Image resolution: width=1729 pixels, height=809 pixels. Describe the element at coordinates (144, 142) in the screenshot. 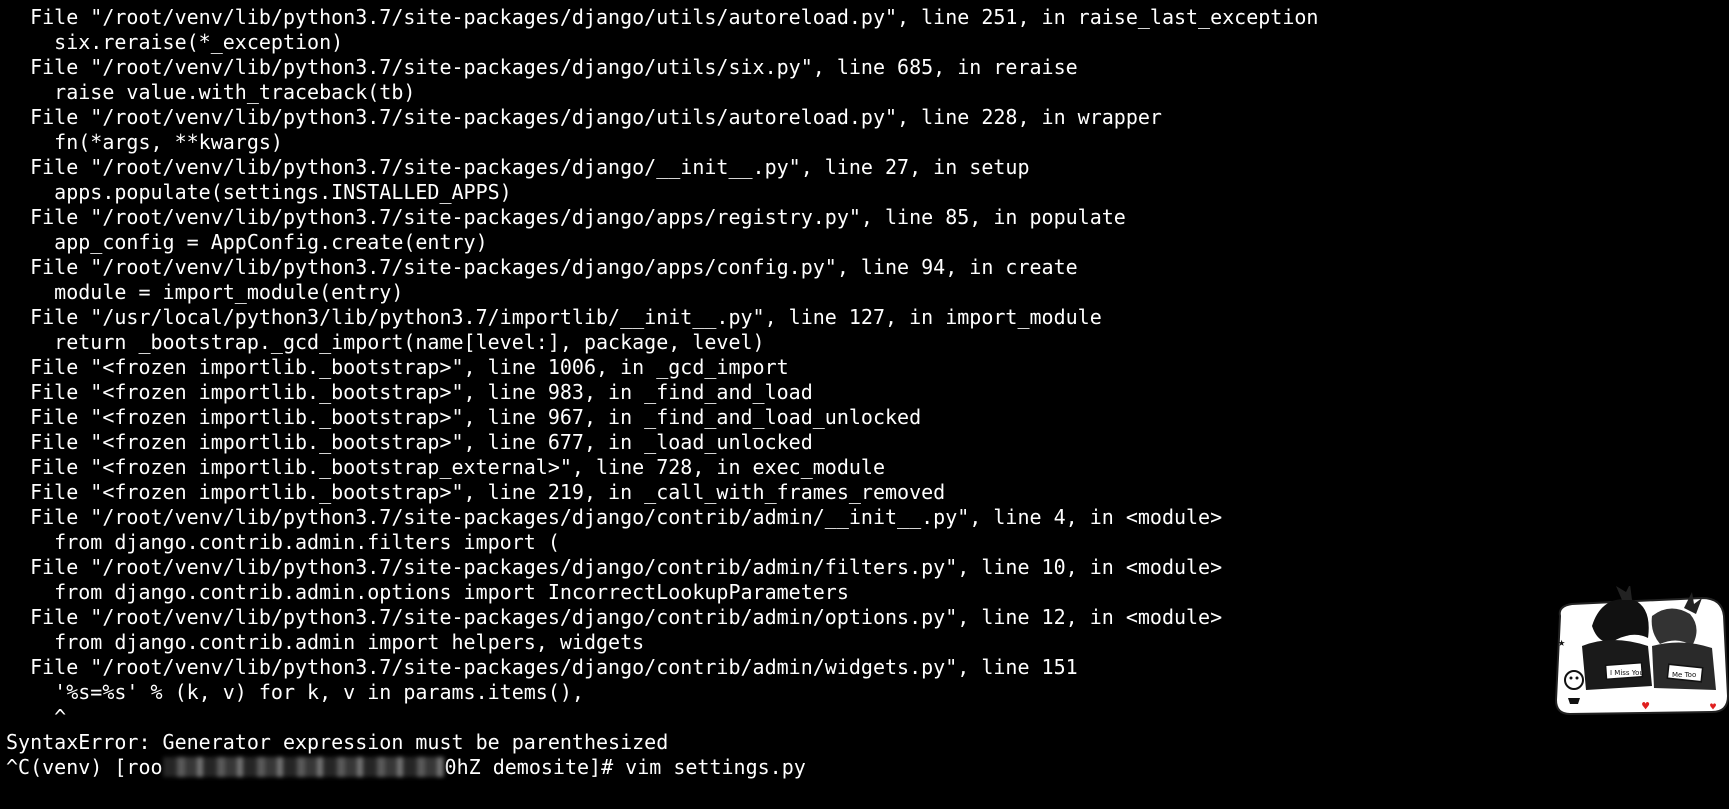

I see `traceback-line: fn(*args, **kwargs)` at that location.